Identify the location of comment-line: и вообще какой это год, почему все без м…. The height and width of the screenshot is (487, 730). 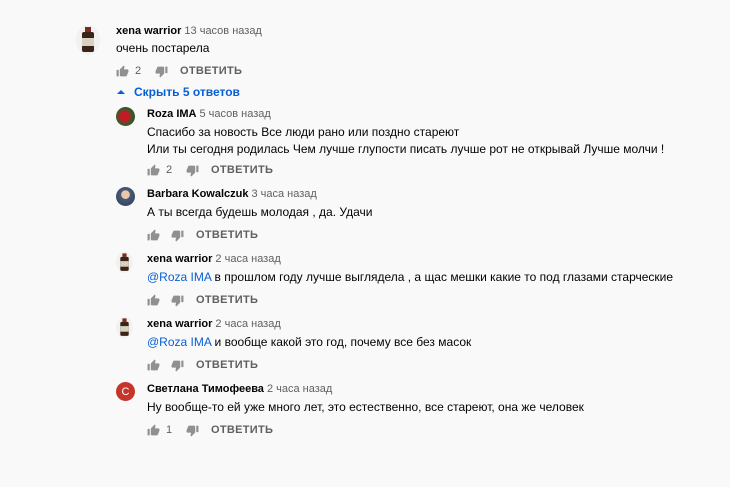
(341, 342).